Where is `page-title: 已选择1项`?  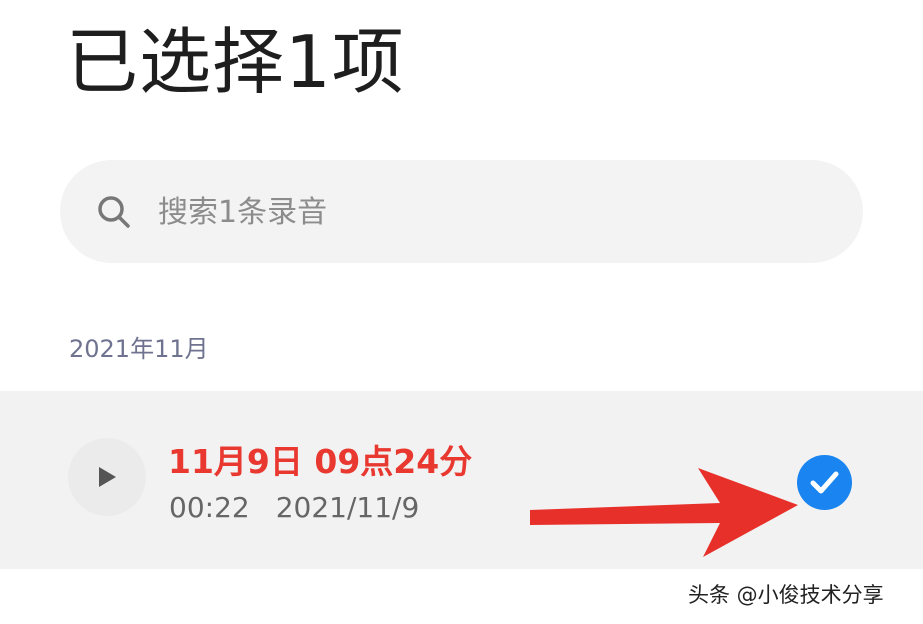
page-title: 已选择1项 is located at coordinates (235, 62).